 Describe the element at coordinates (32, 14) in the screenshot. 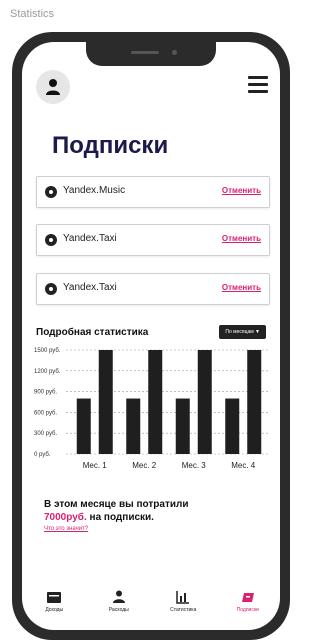

I see `frame-caption: Statistics` at that location.